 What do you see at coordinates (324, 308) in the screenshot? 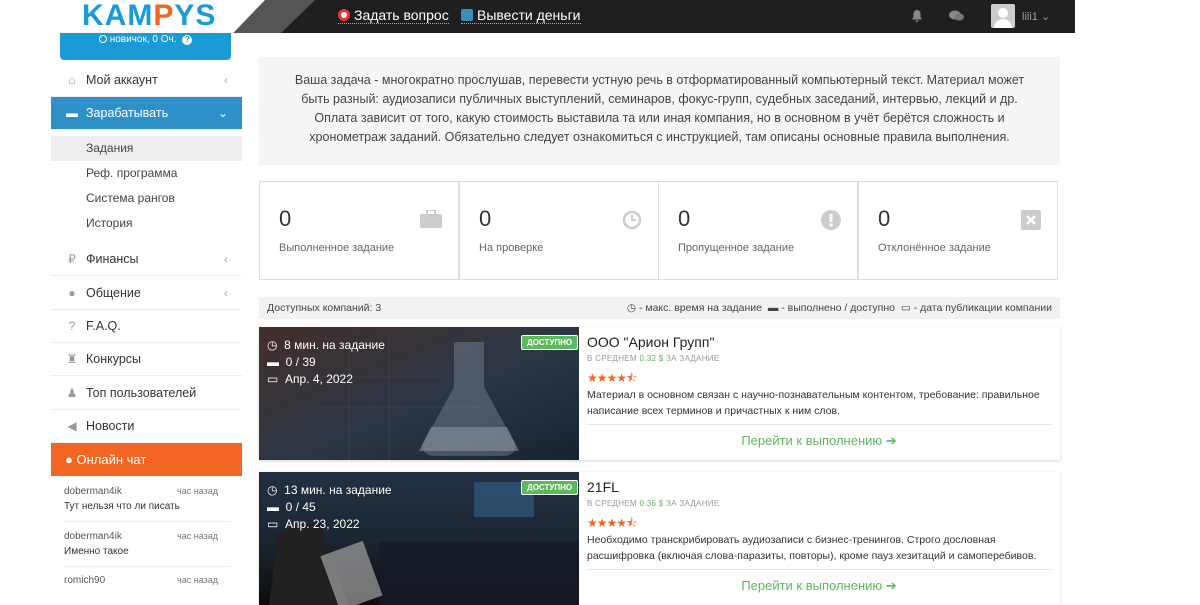
I see `available-companies: Доступных компаний: 3` at bounding box center [324, 308].